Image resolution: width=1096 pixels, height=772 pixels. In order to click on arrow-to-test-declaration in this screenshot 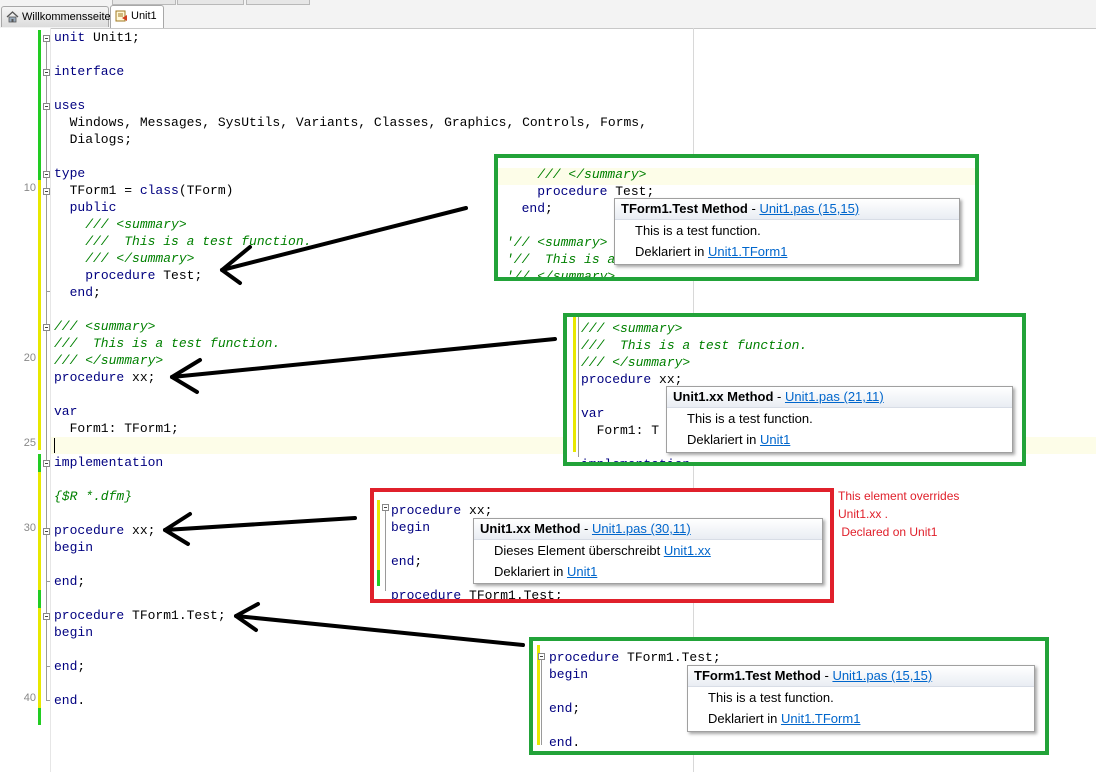, I will do `click(344, 245)`.